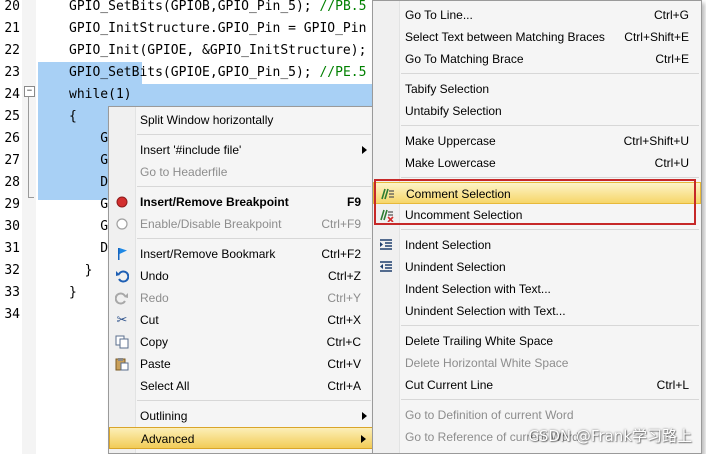  What do you see at coordinates (12, 204) in the screenshot?
I see `line-number: 29` at bounding box center [12, 204].